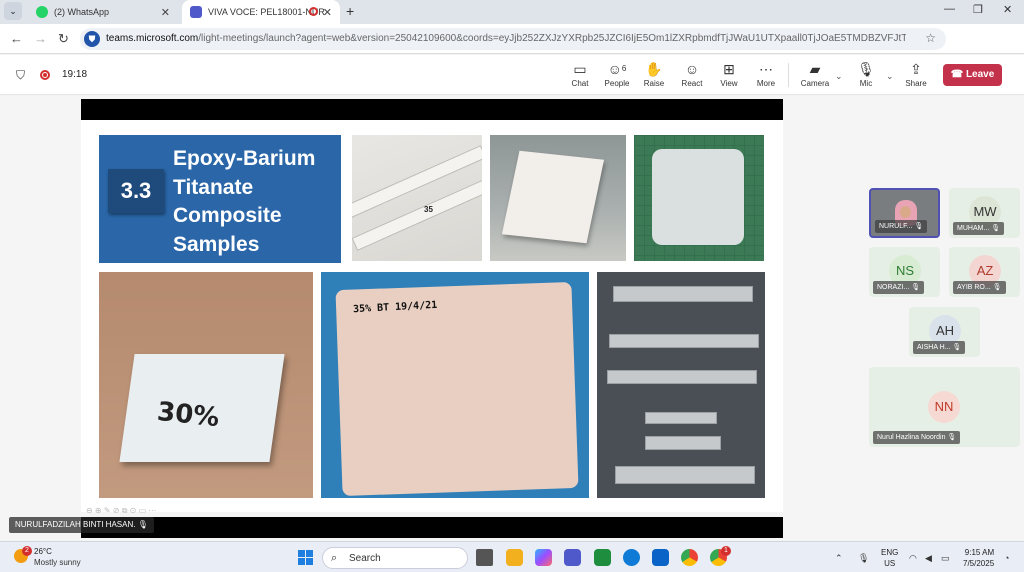  What do you see at coordinates (766, 73) in the screenshot?
I see `more-button: ⋯ More` at bounding box center [766, 73].